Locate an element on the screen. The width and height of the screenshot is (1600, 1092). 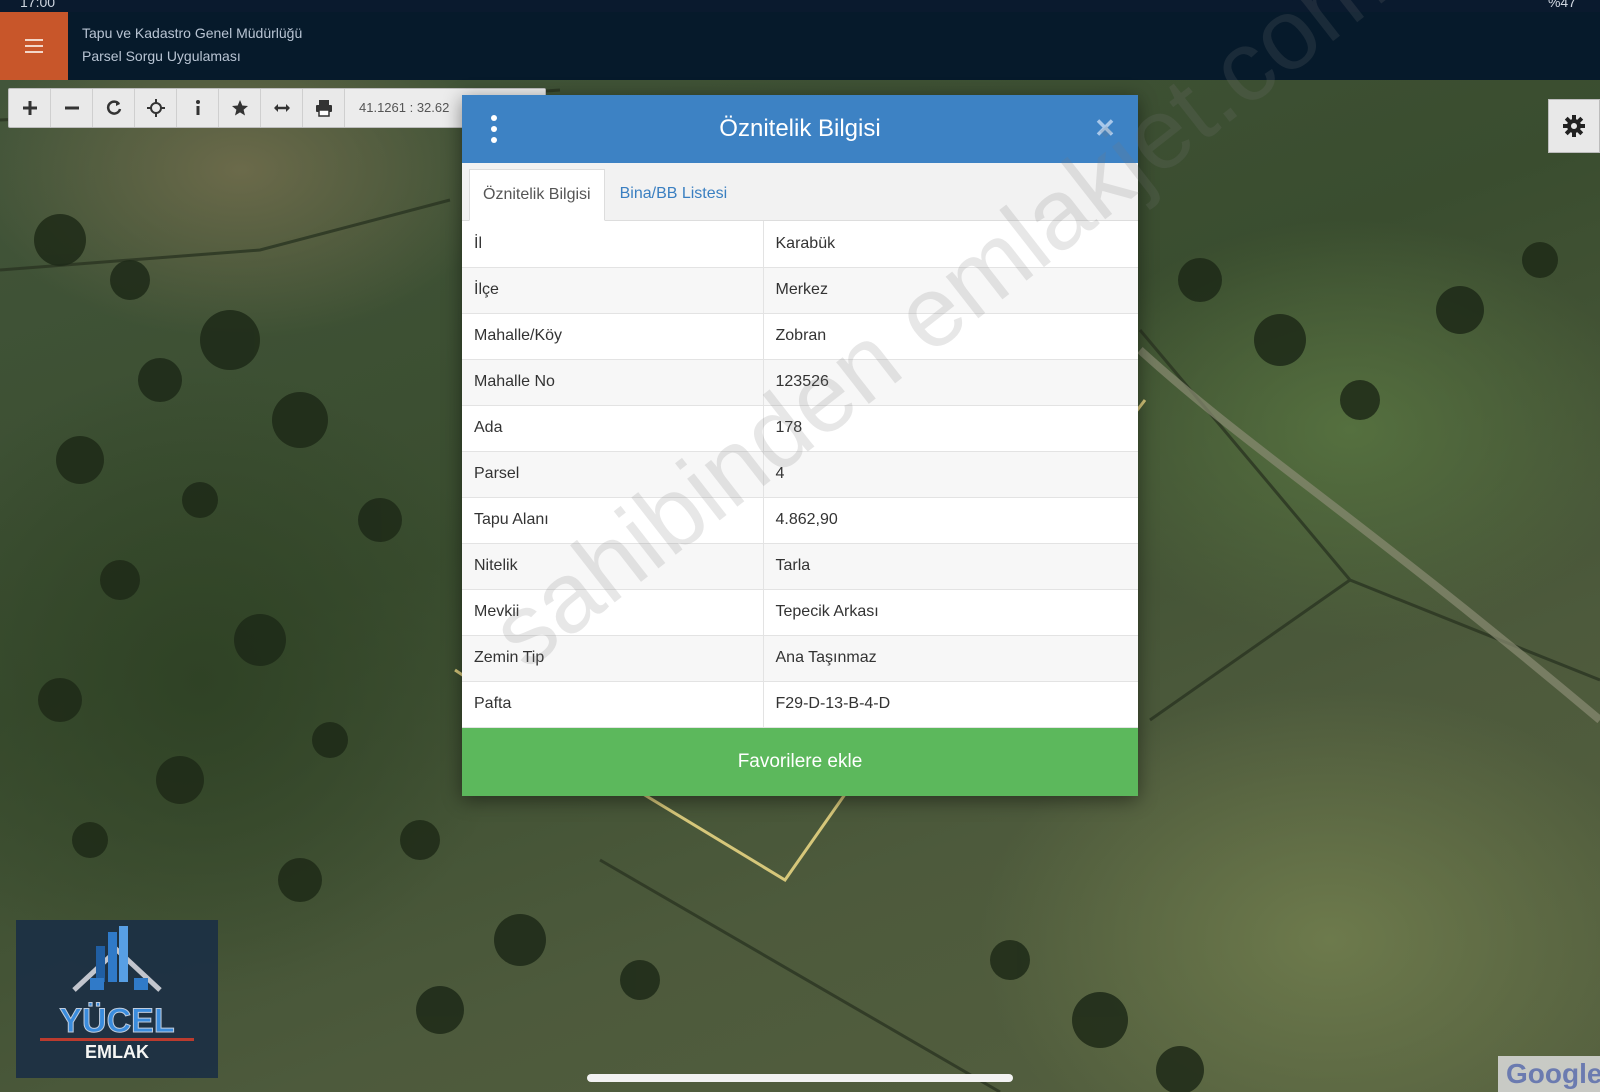
row-value: Tarla is located at coordinates (950, 566).